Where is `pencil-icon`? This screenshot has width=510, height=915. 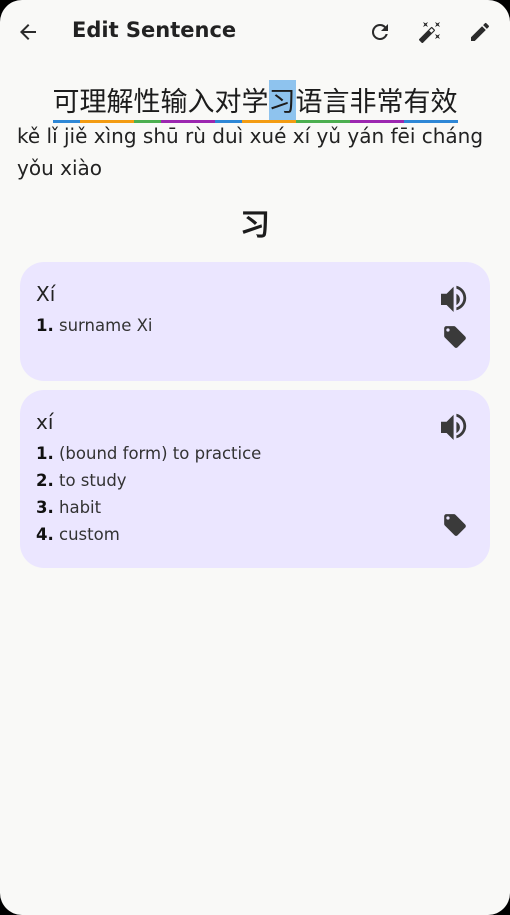
pencil-icon is located at coordinates (480, 31).